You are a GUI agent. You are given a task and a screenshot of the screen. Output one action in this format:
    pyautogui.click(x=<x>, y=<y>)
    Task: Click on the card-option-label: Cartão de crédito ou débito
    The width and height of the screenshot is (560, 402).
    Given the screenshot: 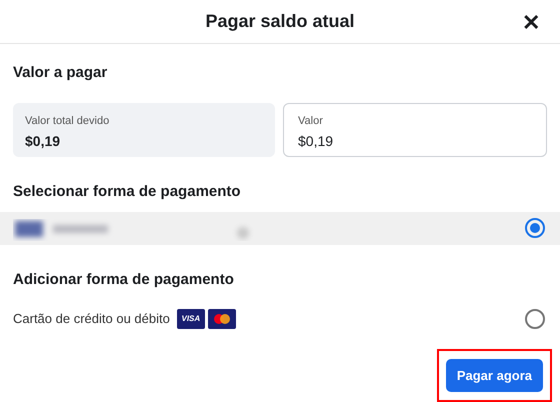 What is the action you would take?
    pyautogui.click(x=91, y=319)
    